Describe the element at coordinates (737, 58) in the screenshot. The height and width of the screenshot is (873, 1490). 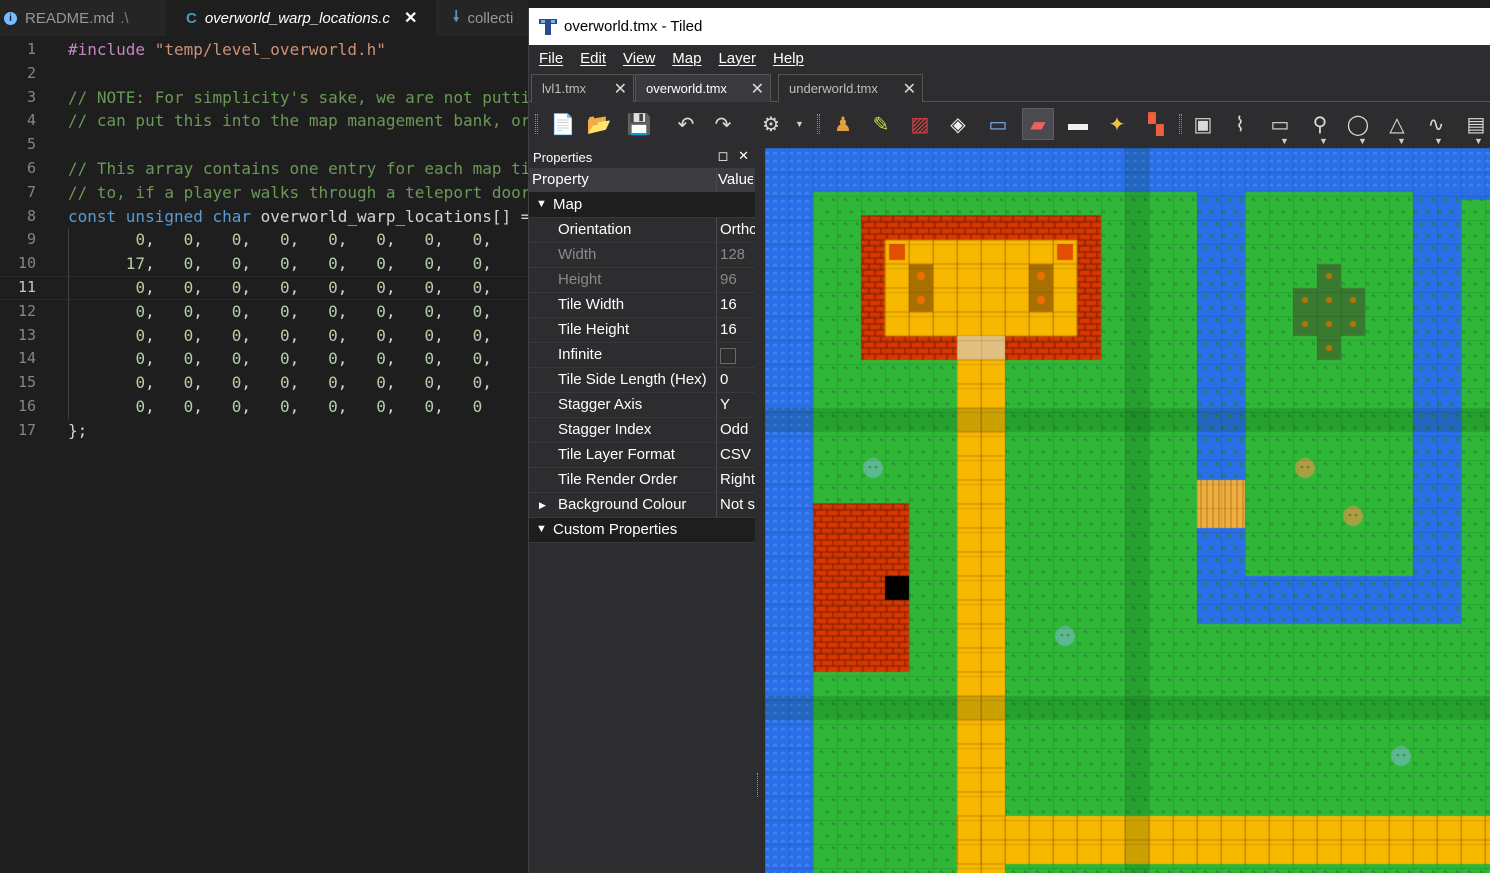
I see `menu-layer: Layer` at that location.